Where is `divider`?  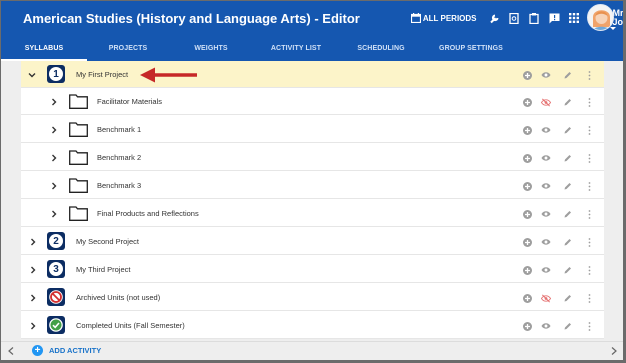
divider is located at coordinates (312, 341).